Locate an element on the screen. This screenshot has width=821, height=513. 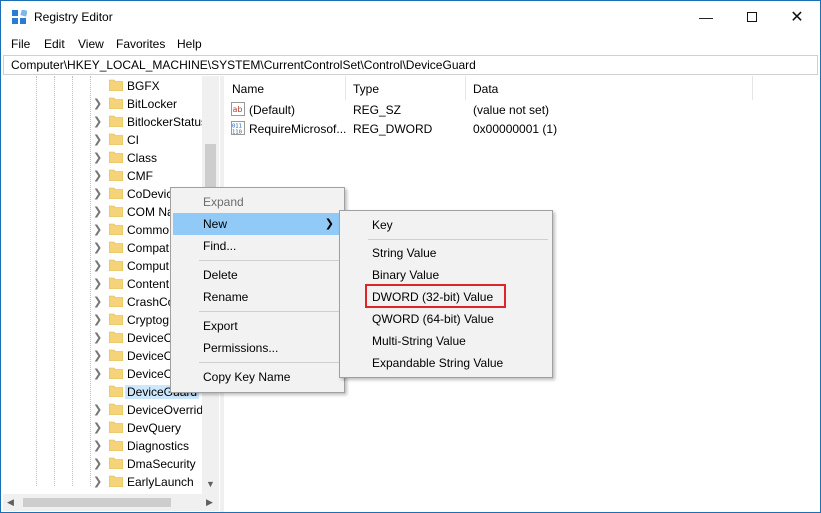
tree-item-label: CMF is located at coordinates (140, 176).